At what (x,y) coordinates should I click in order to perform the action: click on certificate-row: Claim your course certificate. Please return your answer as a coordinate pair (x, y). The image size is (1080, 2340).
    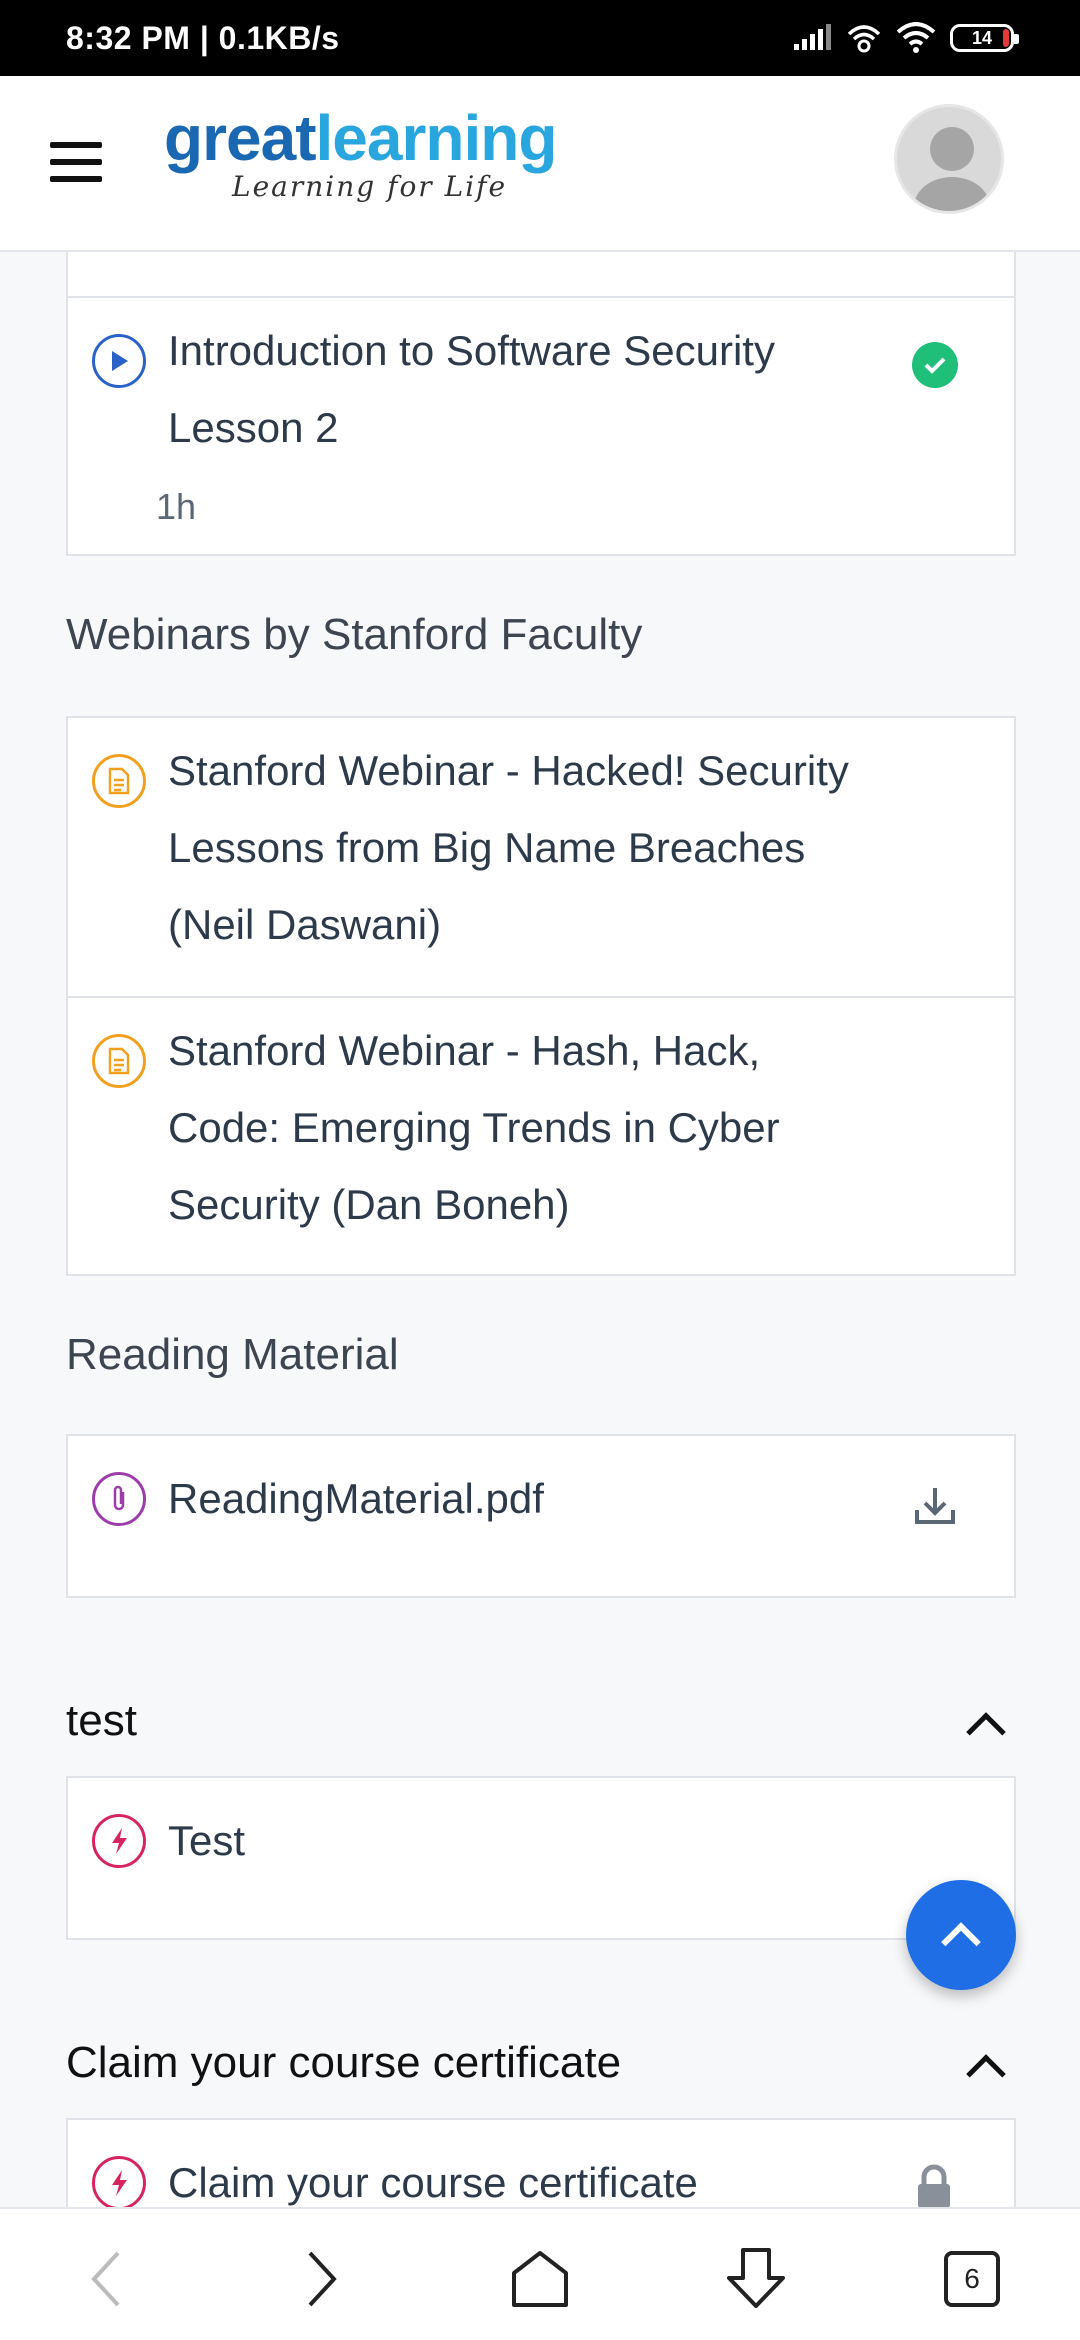
    Looking at the image, I should click on (541, 2163).